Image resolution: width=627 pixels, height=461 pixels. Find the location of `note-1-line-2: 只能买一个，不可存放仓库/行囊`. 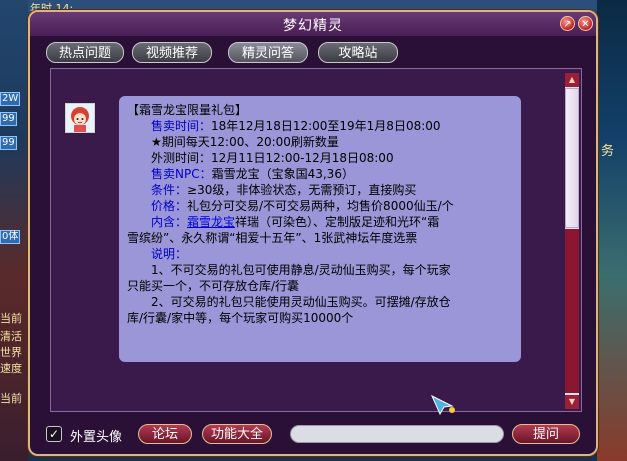

note-1-line-2: 只能买一个，不可存放仓库/行囊 is located at coordinates (213, 286).